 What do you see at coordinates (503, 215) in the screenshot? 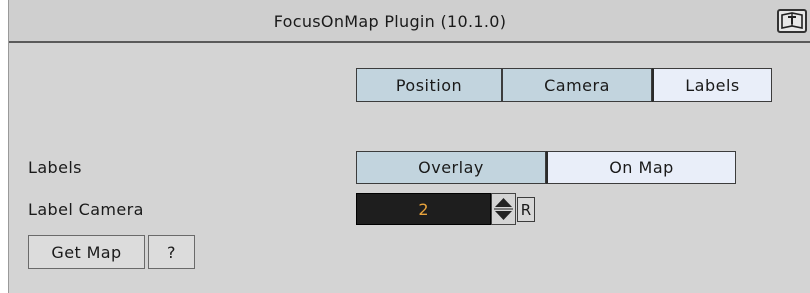
I see `spin-down-icon` at bounding box center [503, 215].